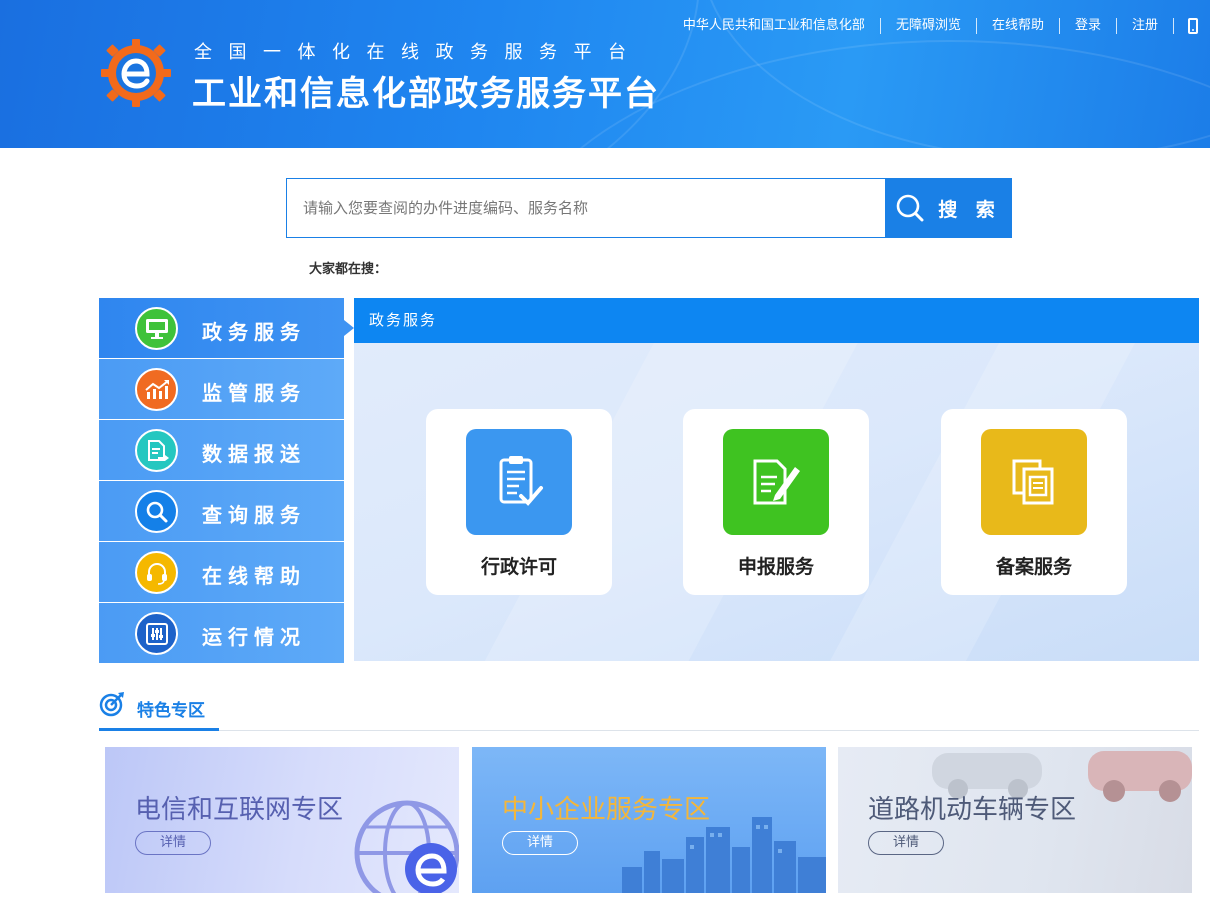 This screenshot has height=908, width=1210. I want to click on featured-section-header: 特色专区, so click(649, 710).